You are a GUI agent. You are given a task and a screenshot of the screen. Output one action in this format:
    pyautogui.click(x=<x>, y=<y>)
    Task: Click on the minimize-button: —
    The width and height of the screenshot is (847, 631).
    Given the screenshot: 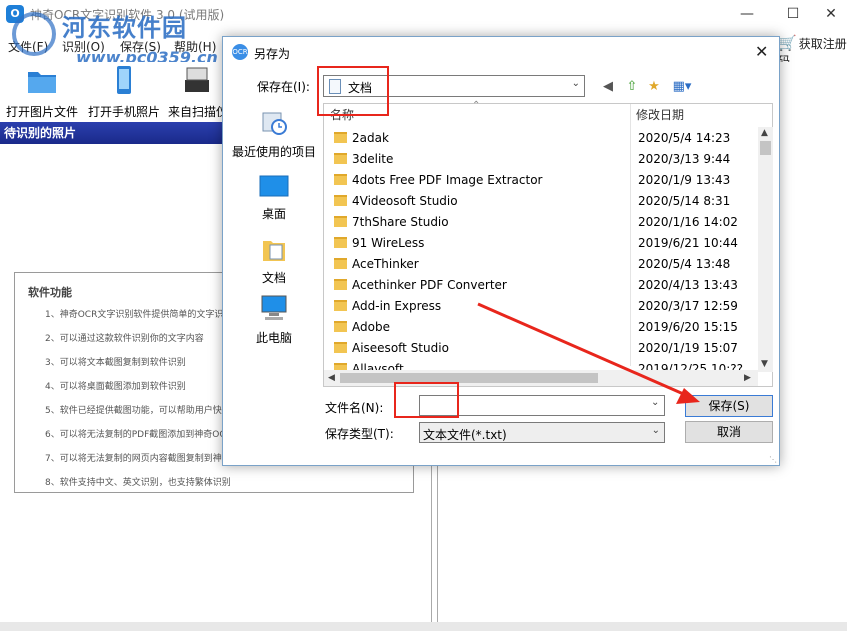 What is the action you would take?
    pyautogui.click(x=747, y=14)
    